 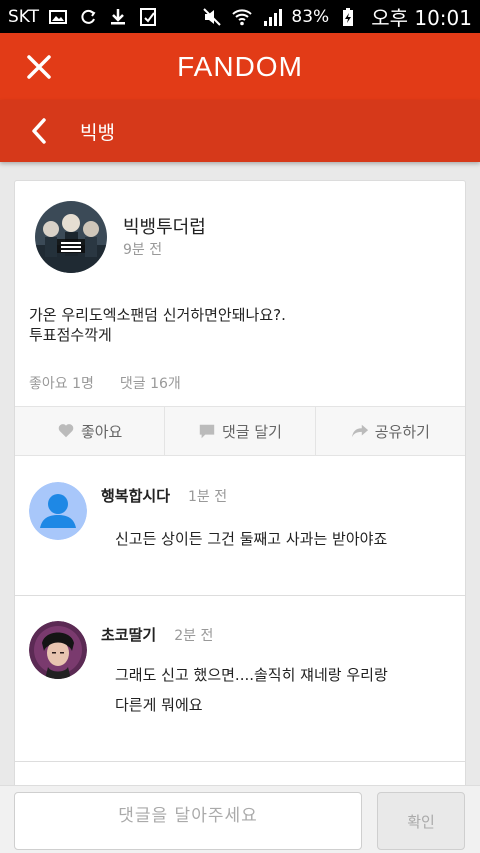 I want to click on download-icon, so click(x=118, y=17).